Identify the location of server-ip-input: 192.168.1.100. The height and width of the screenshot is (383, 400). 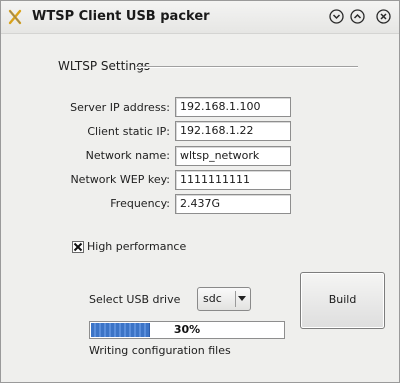
(233, 107).